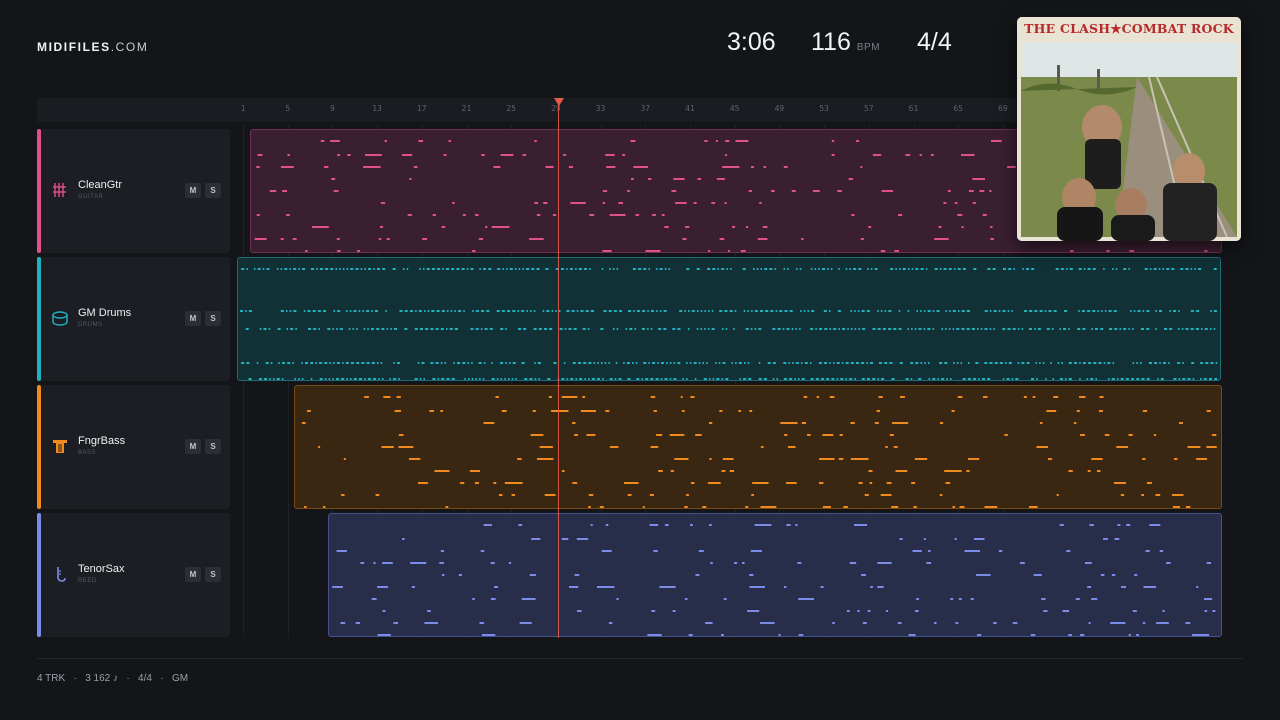  What do you see at coordinates (133, 575) in the screenshot?
I see `track-header-tenorsax: TenorSax REED M S` at bounding box center [133, 575].